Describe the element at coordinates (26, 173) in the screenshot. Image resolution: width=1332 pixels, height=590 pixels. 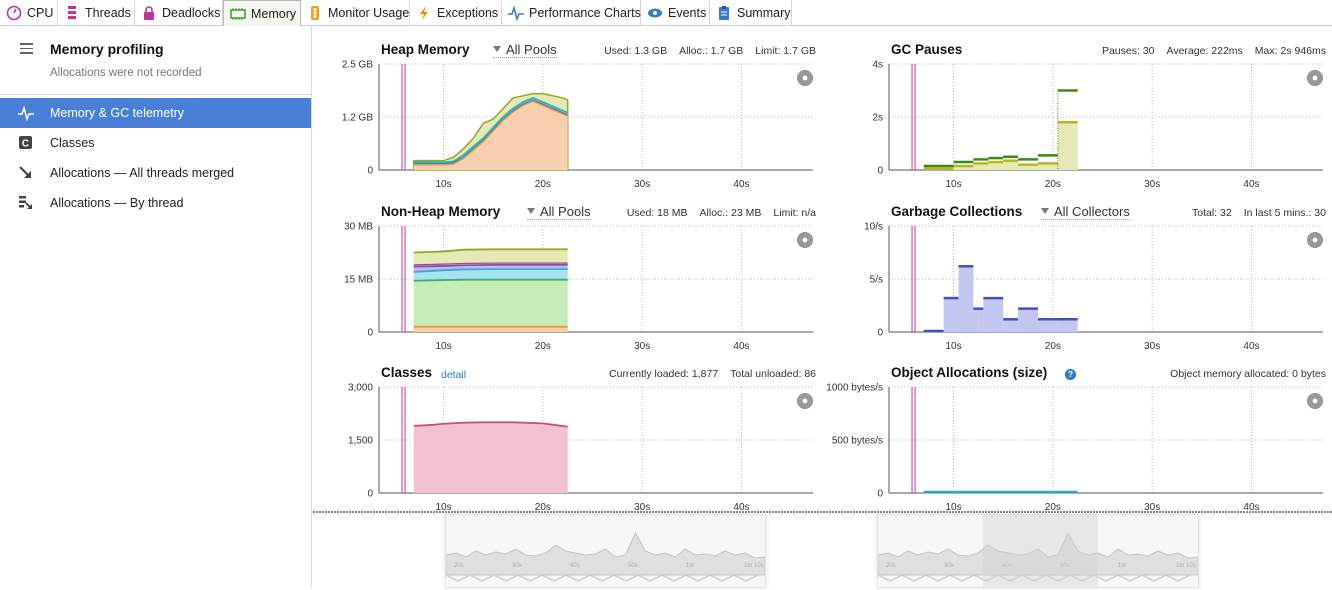
I see `arrow-down-right-icon` at that location.